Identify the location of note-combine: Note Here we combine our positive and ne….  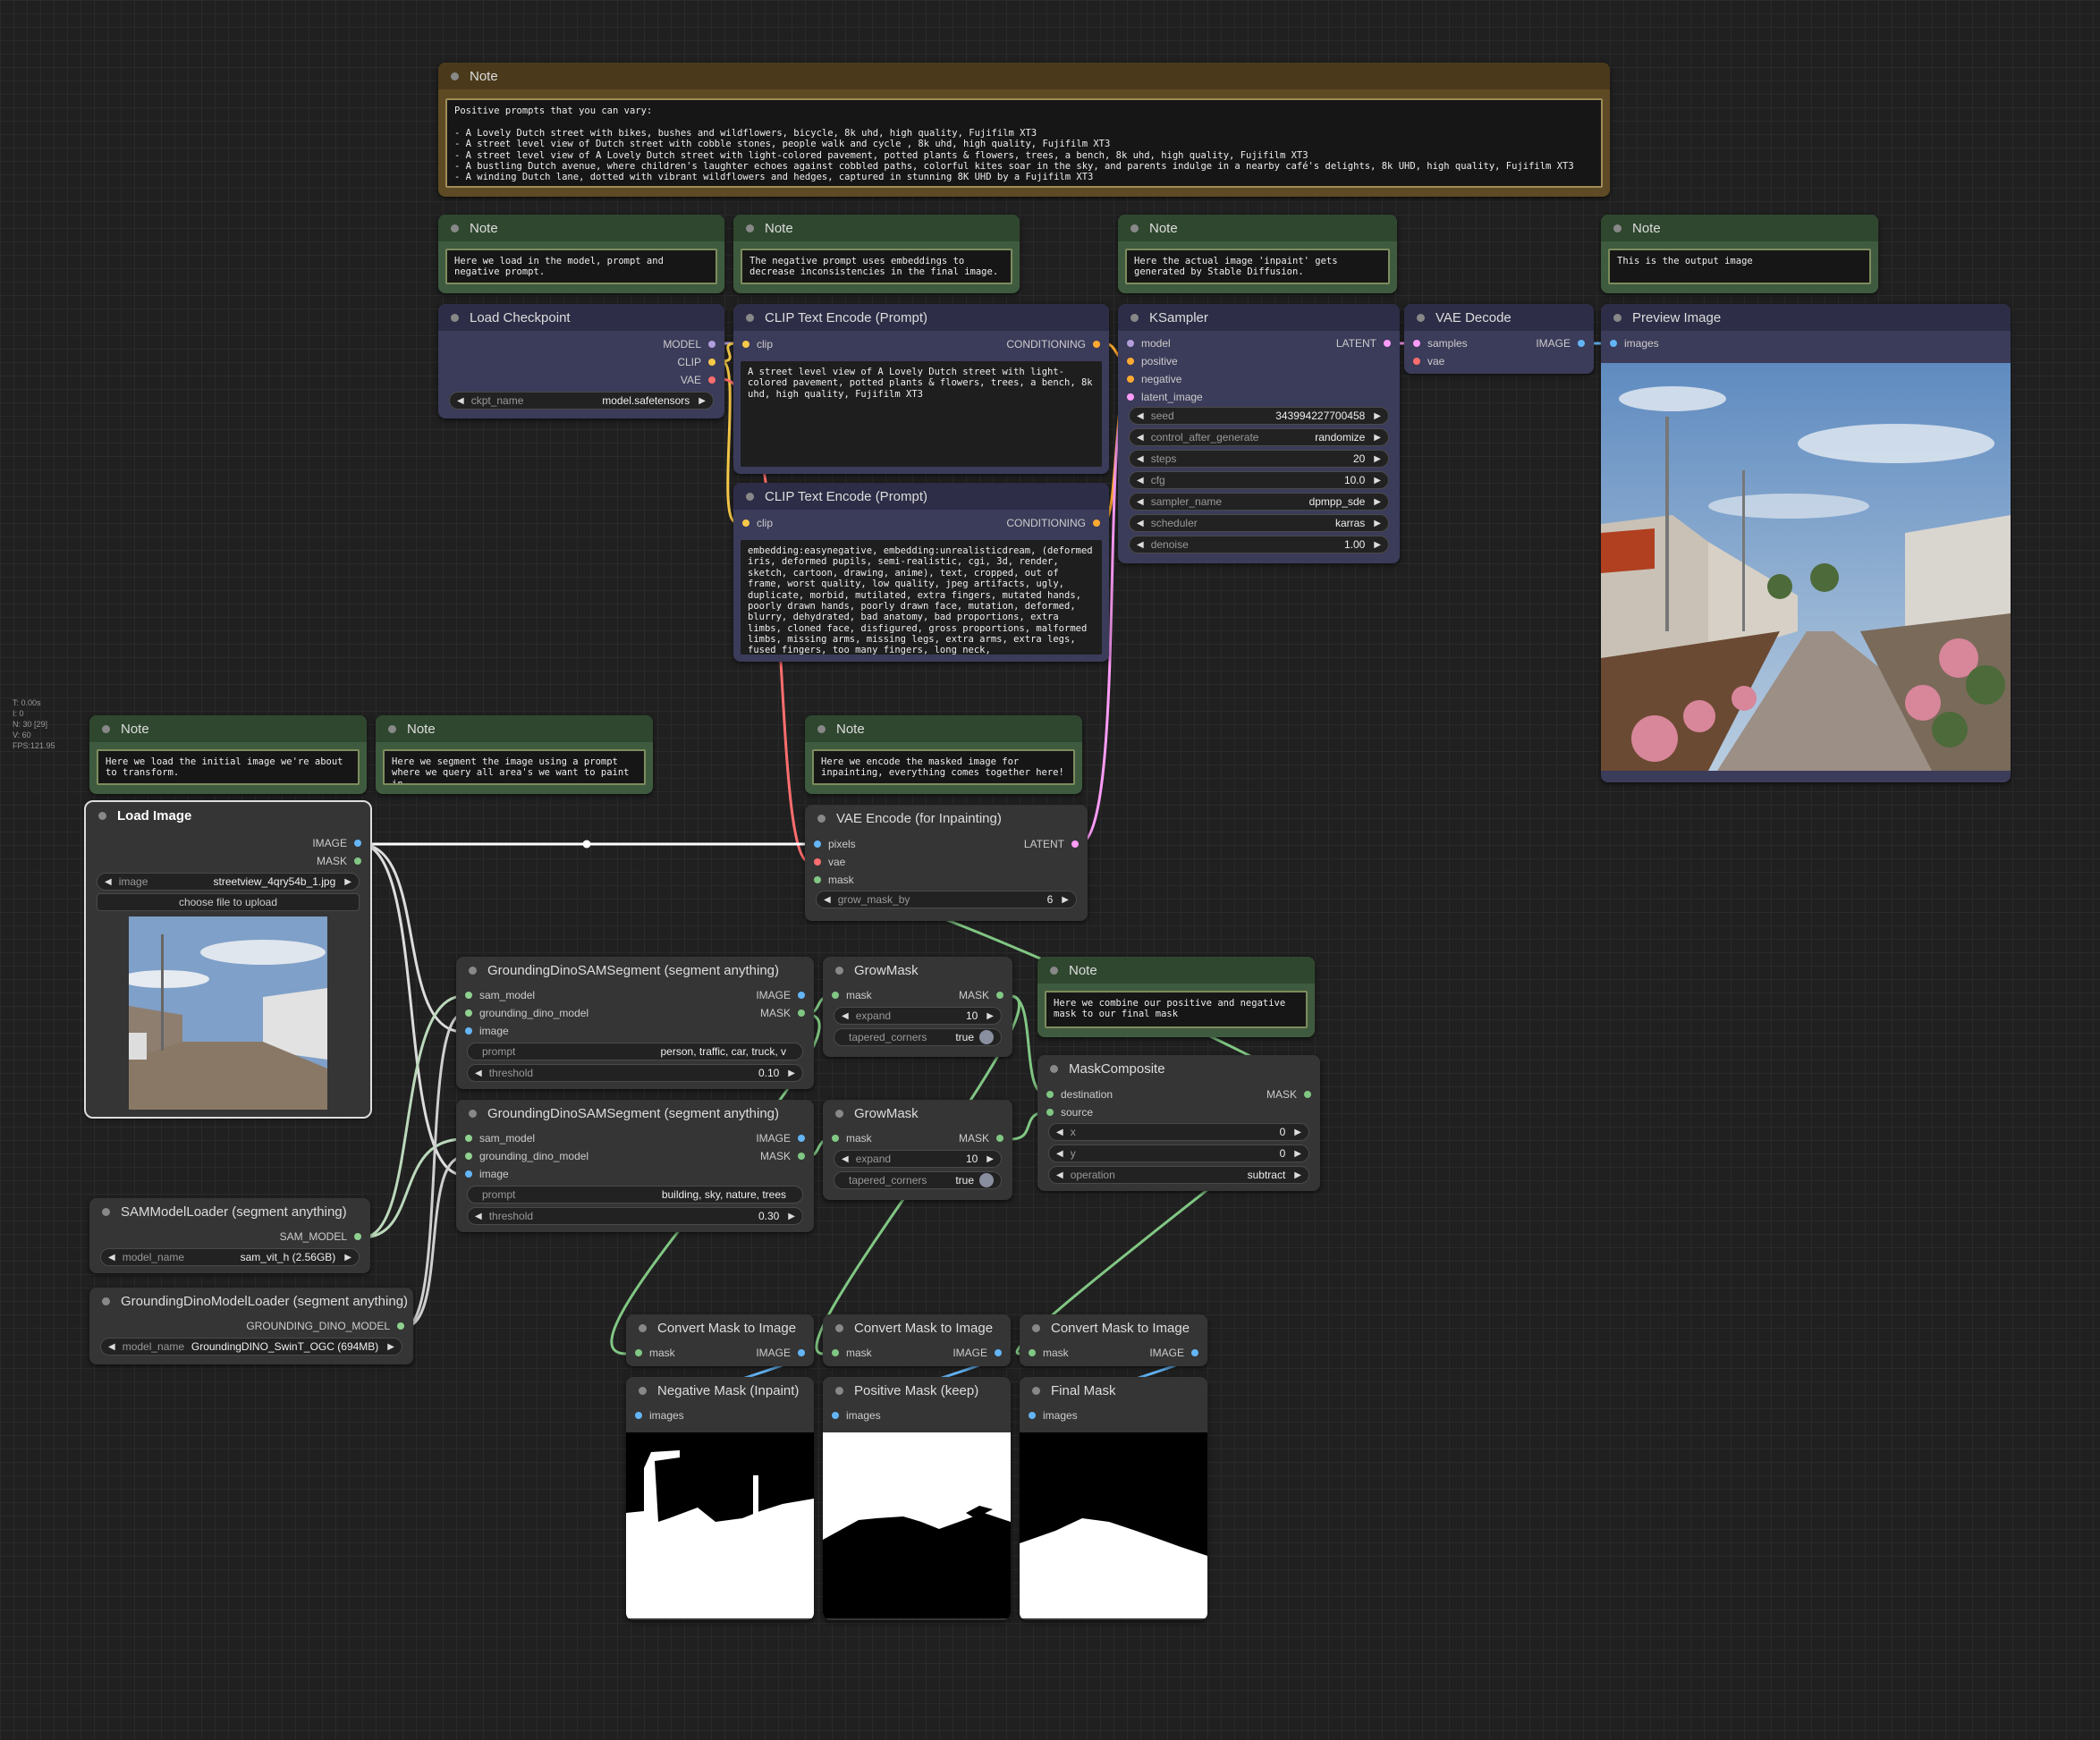
(1176, 997).